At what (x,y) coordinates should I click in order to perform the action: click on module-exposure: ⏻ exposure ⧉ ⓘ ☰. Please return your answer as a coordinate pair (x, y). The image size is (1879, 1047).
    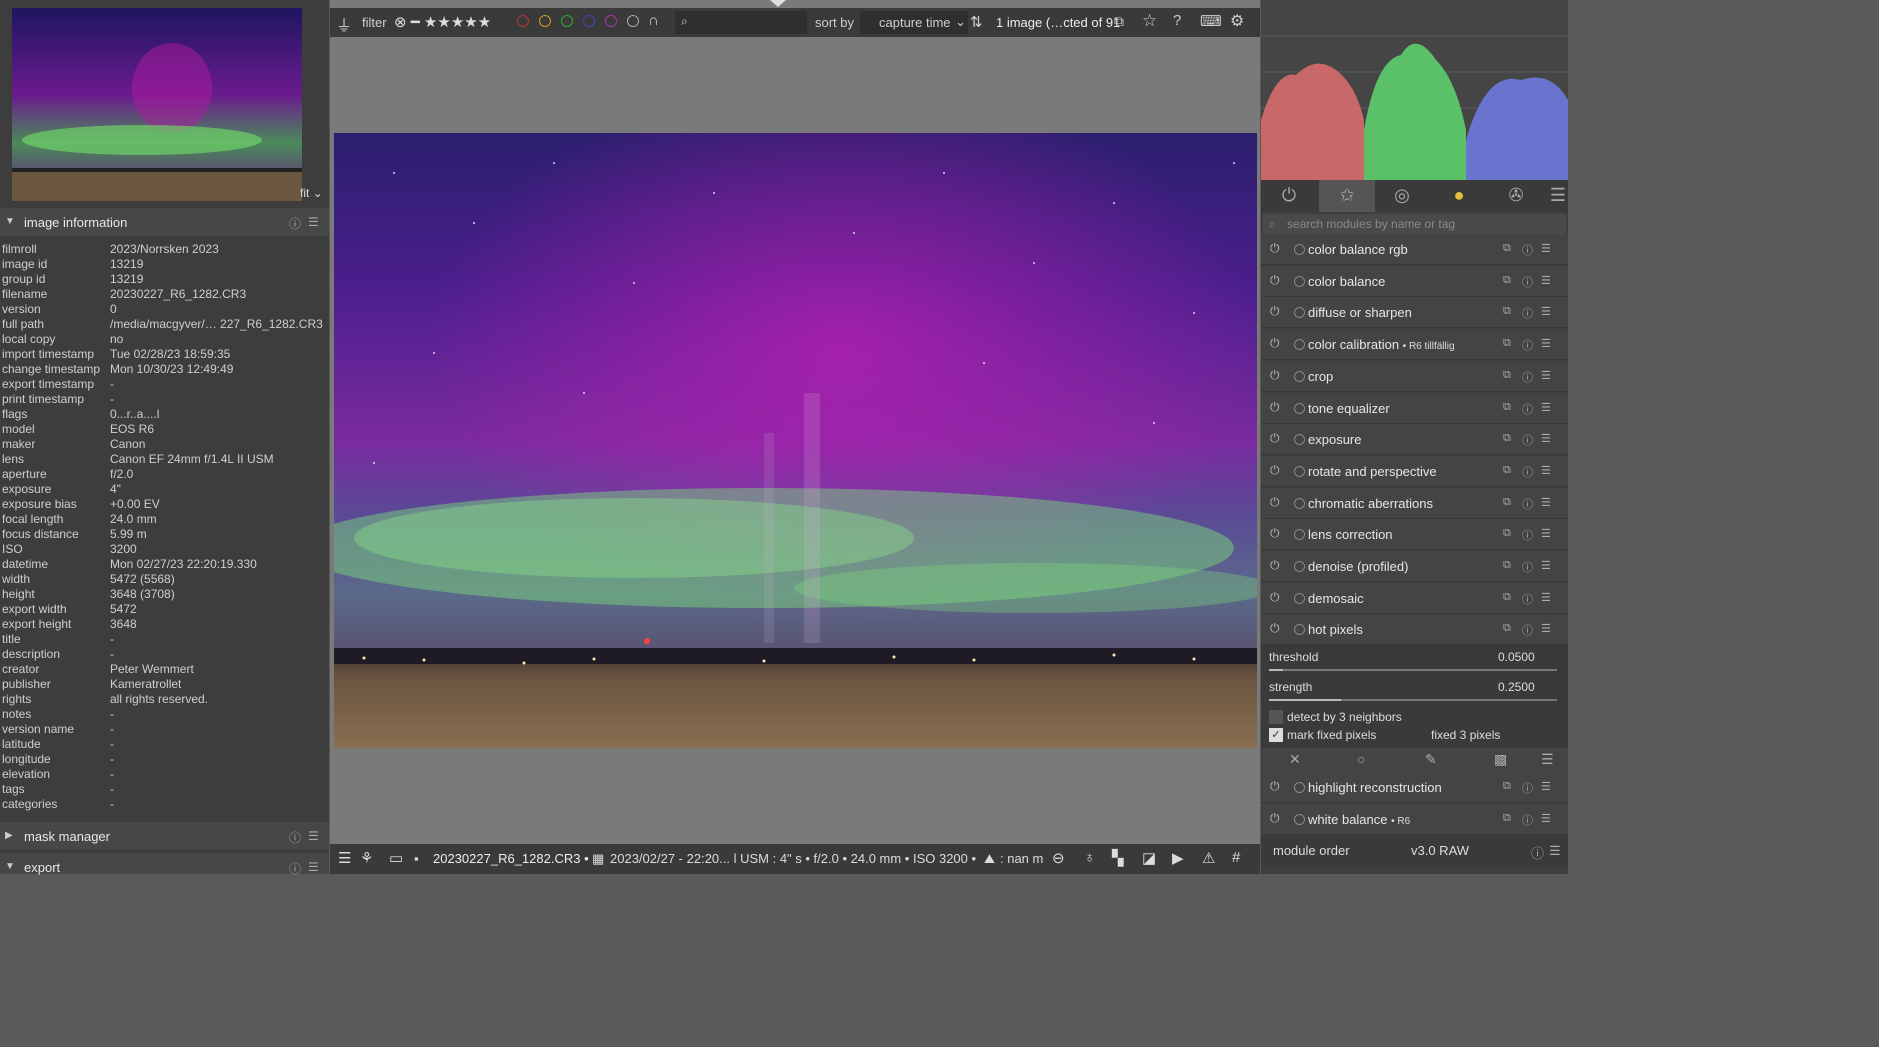
    Looking at the image, I should click on (1414, 440).